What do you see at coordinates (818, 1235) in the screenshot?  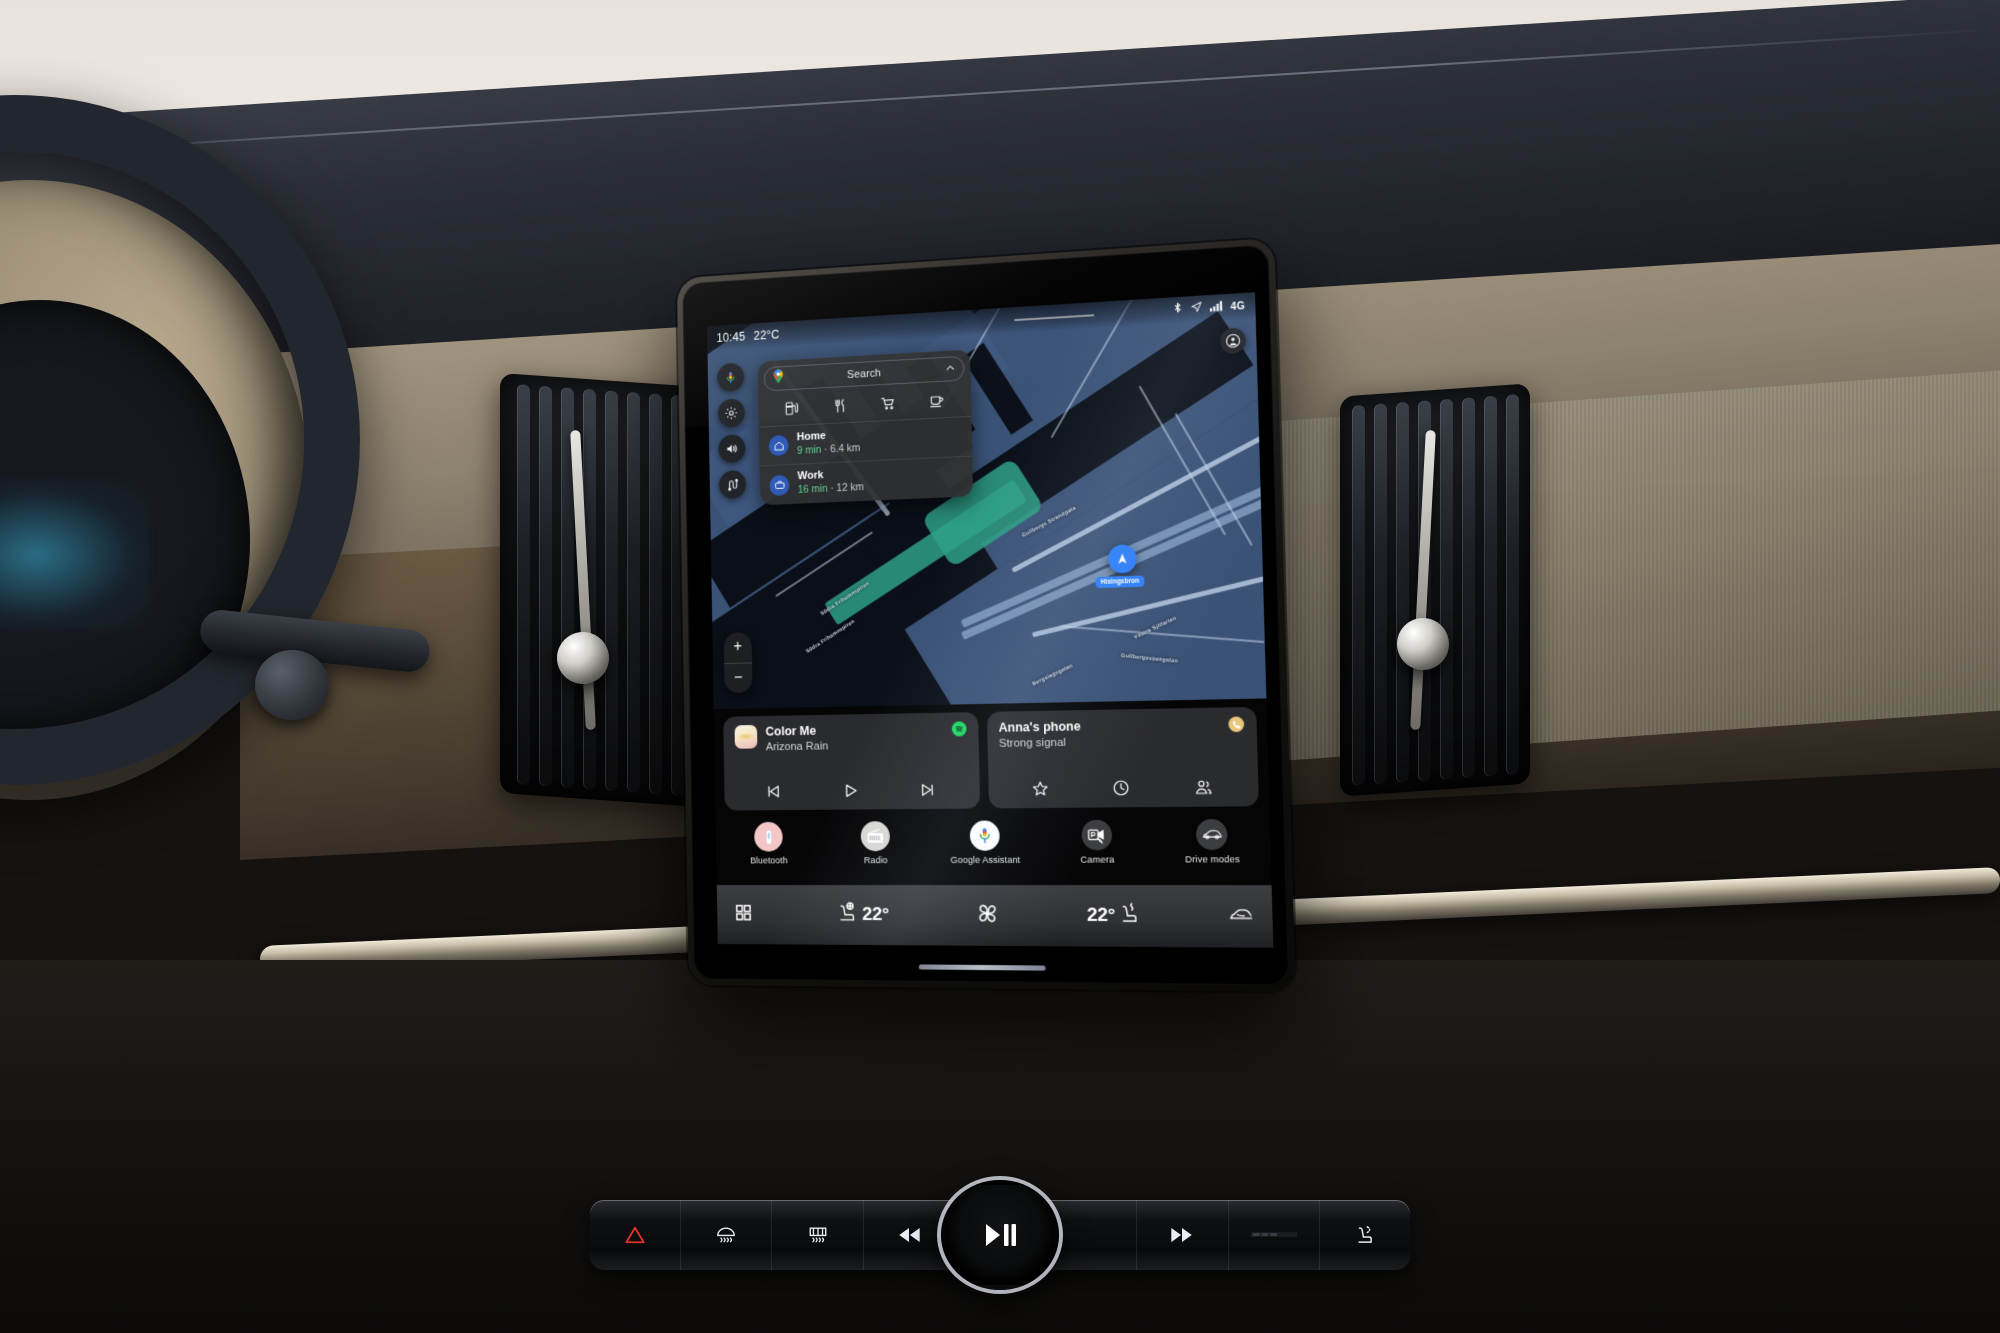 I see `rear-defrost-button` at bounding box center [818, 1235].